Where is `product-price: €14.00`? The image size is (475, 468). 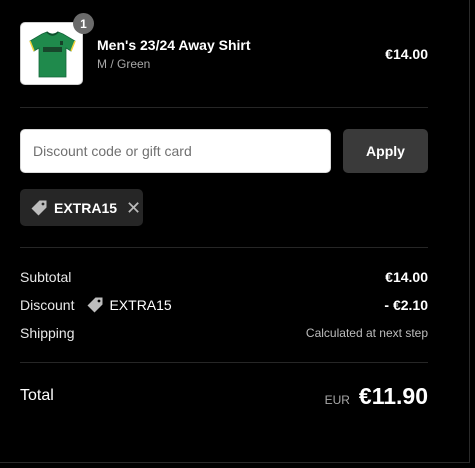
product-price: €14.00 is located at coordinates (406, 54).